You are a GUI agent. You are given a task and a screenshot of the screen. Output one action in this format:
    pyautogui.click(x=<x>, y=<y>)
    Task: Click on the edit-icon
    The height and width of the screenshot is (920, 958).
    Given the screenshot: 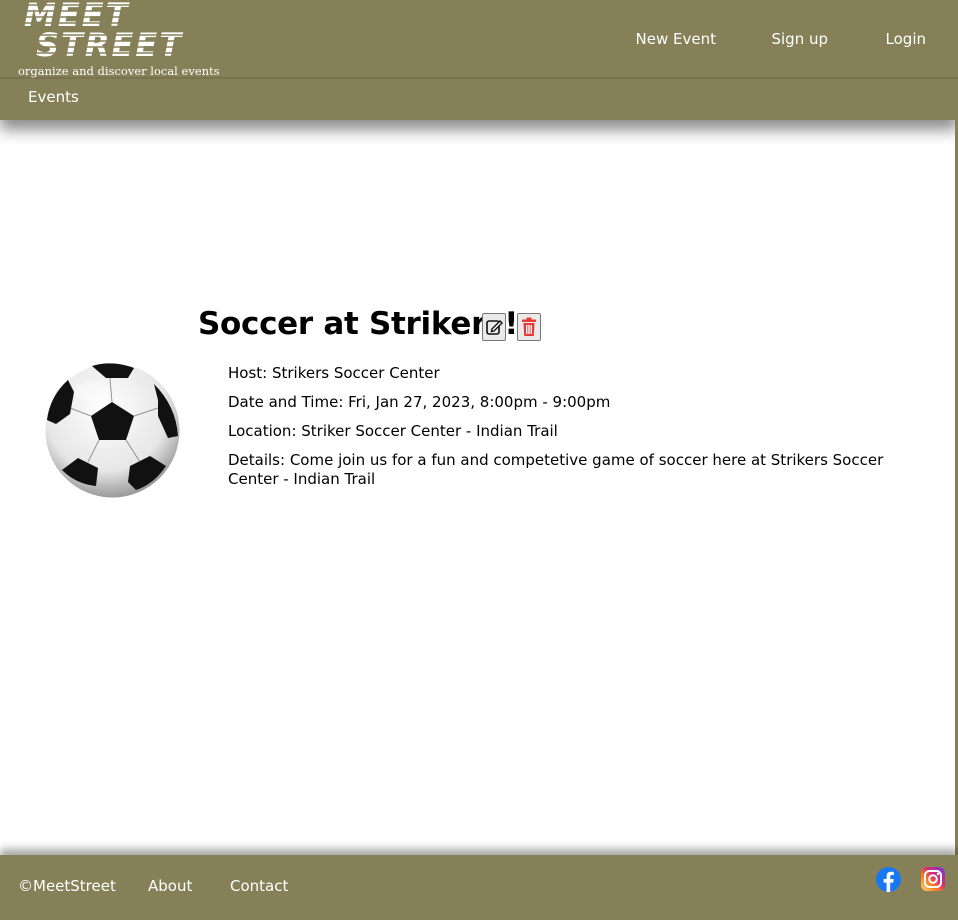 What is the action you would take?
    pyautogui.click(x=494, y=327)
    